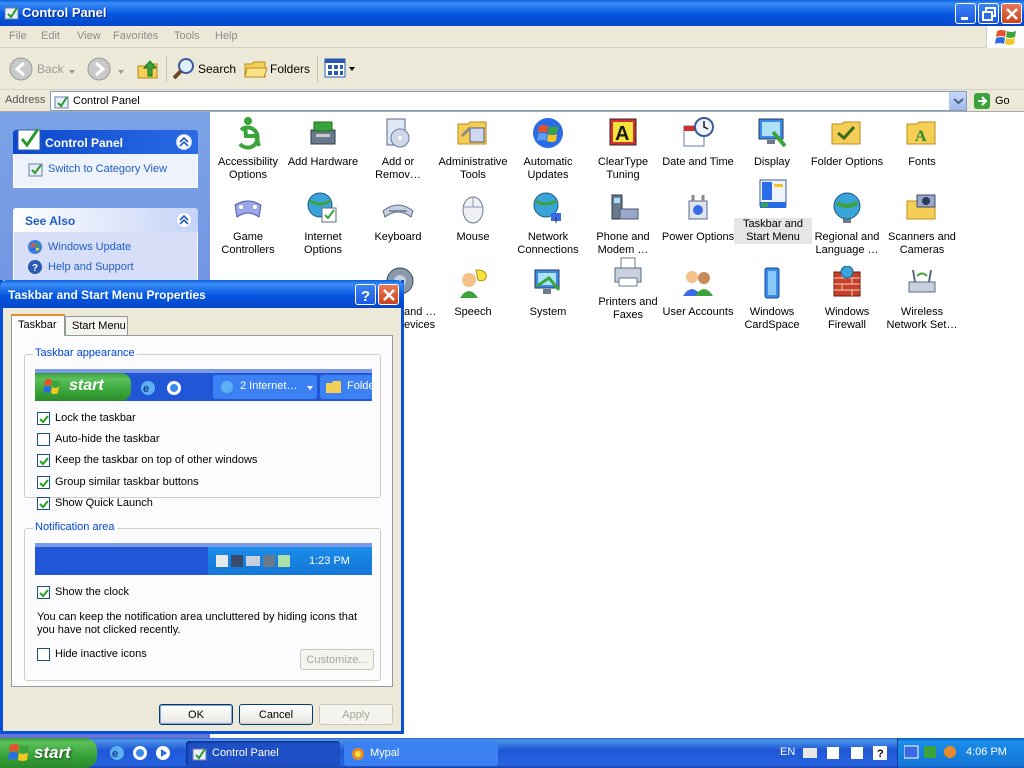 The width and height of the screenshot is (1024, 768). Describe the element at coordinates (217, 69) in the screenshot. I see `search-label: Search` at that location.